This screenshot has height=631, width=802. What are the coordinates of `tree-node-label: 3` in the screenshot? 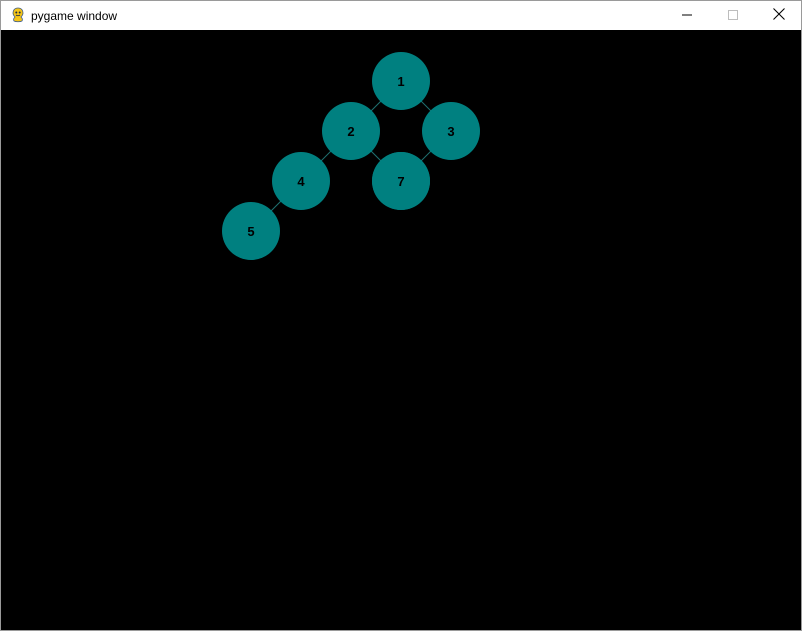 It's located at (450, 131).